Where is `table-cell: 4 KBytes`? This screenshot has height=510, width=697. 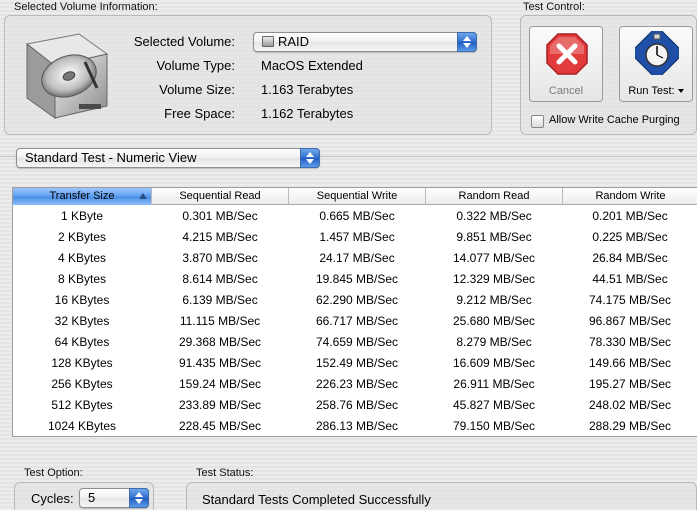
table-cell: 4 KBytes is located at coordinates (82, 258).